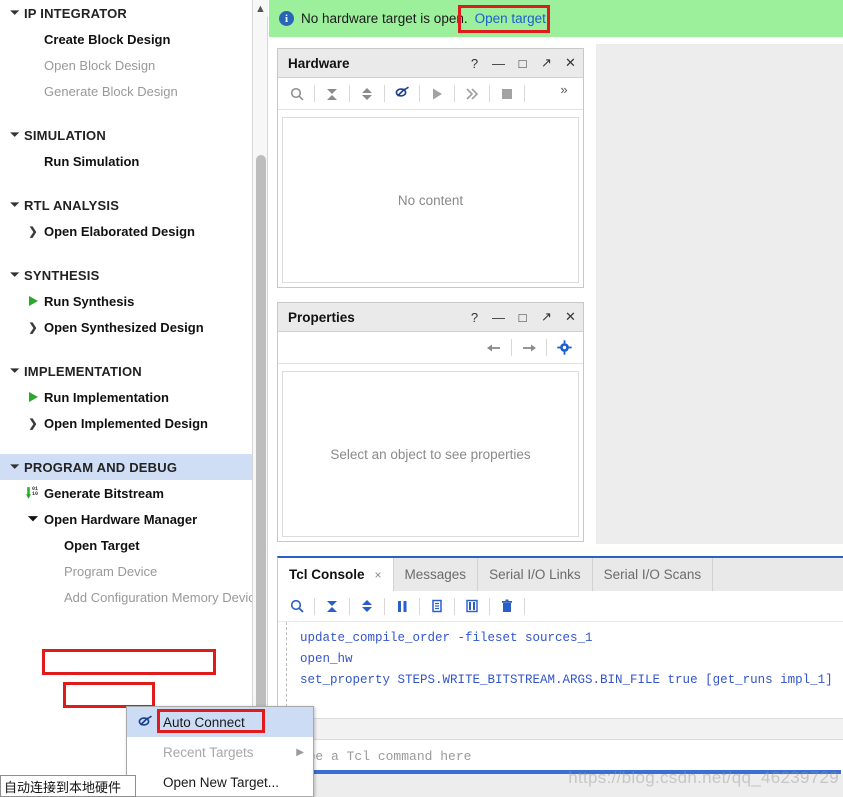 This screenshot has width=843, height=797. What do you see at coordinates (326, 659) in the screenshot?
I see `tcl-log-line: open_hw` at bounding box center [326, 659].